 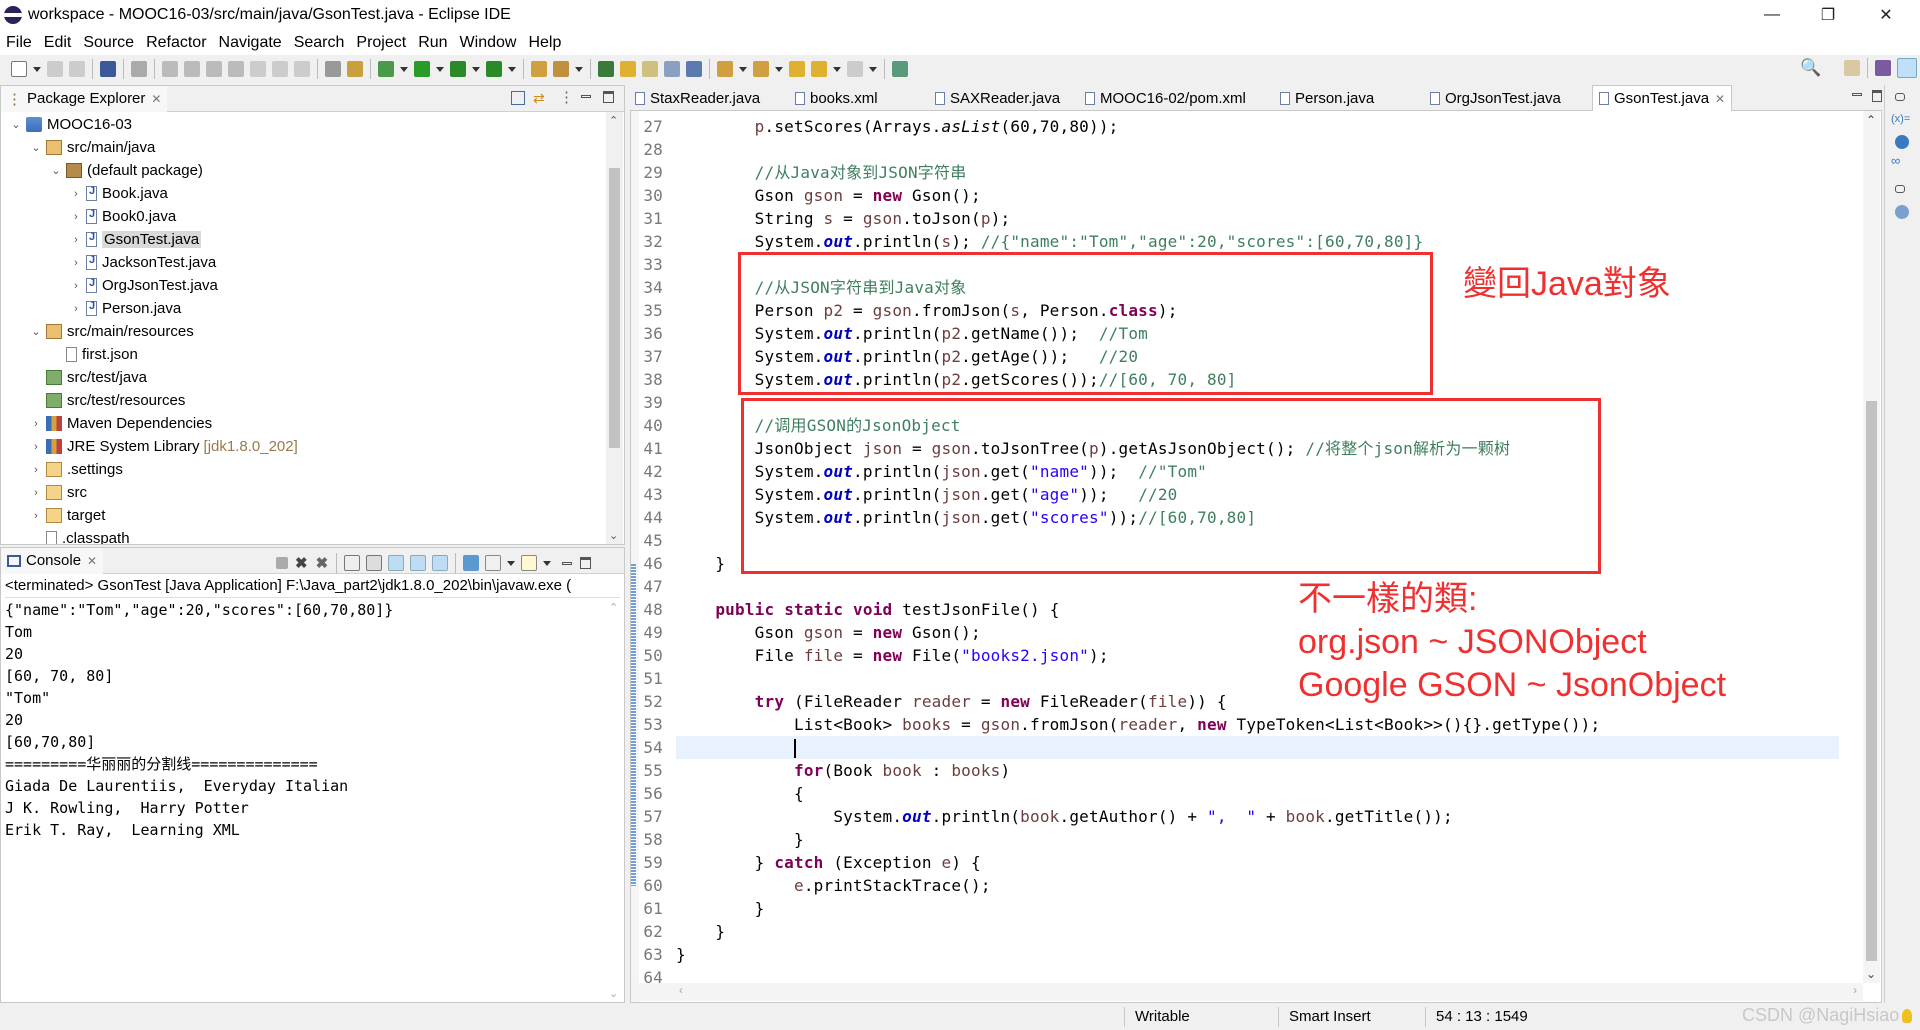 What do you see at coordinates (322, 563) in the screenshot?
I see `remove-all-terminated-icon: ✖` at bounding box center [322, 563].